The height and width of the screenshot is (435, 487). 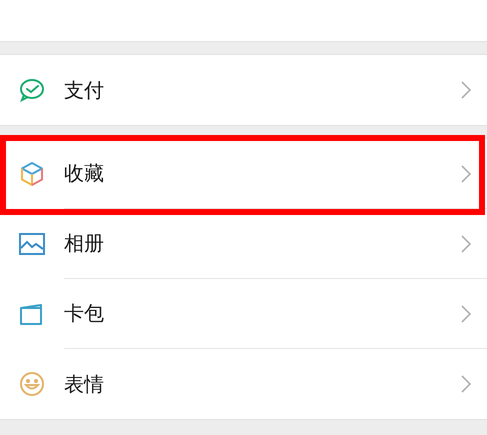 What do you see at coordinates (32, 314) in the screenshot?
I see `card-icon` at bounding box center [32, 314].